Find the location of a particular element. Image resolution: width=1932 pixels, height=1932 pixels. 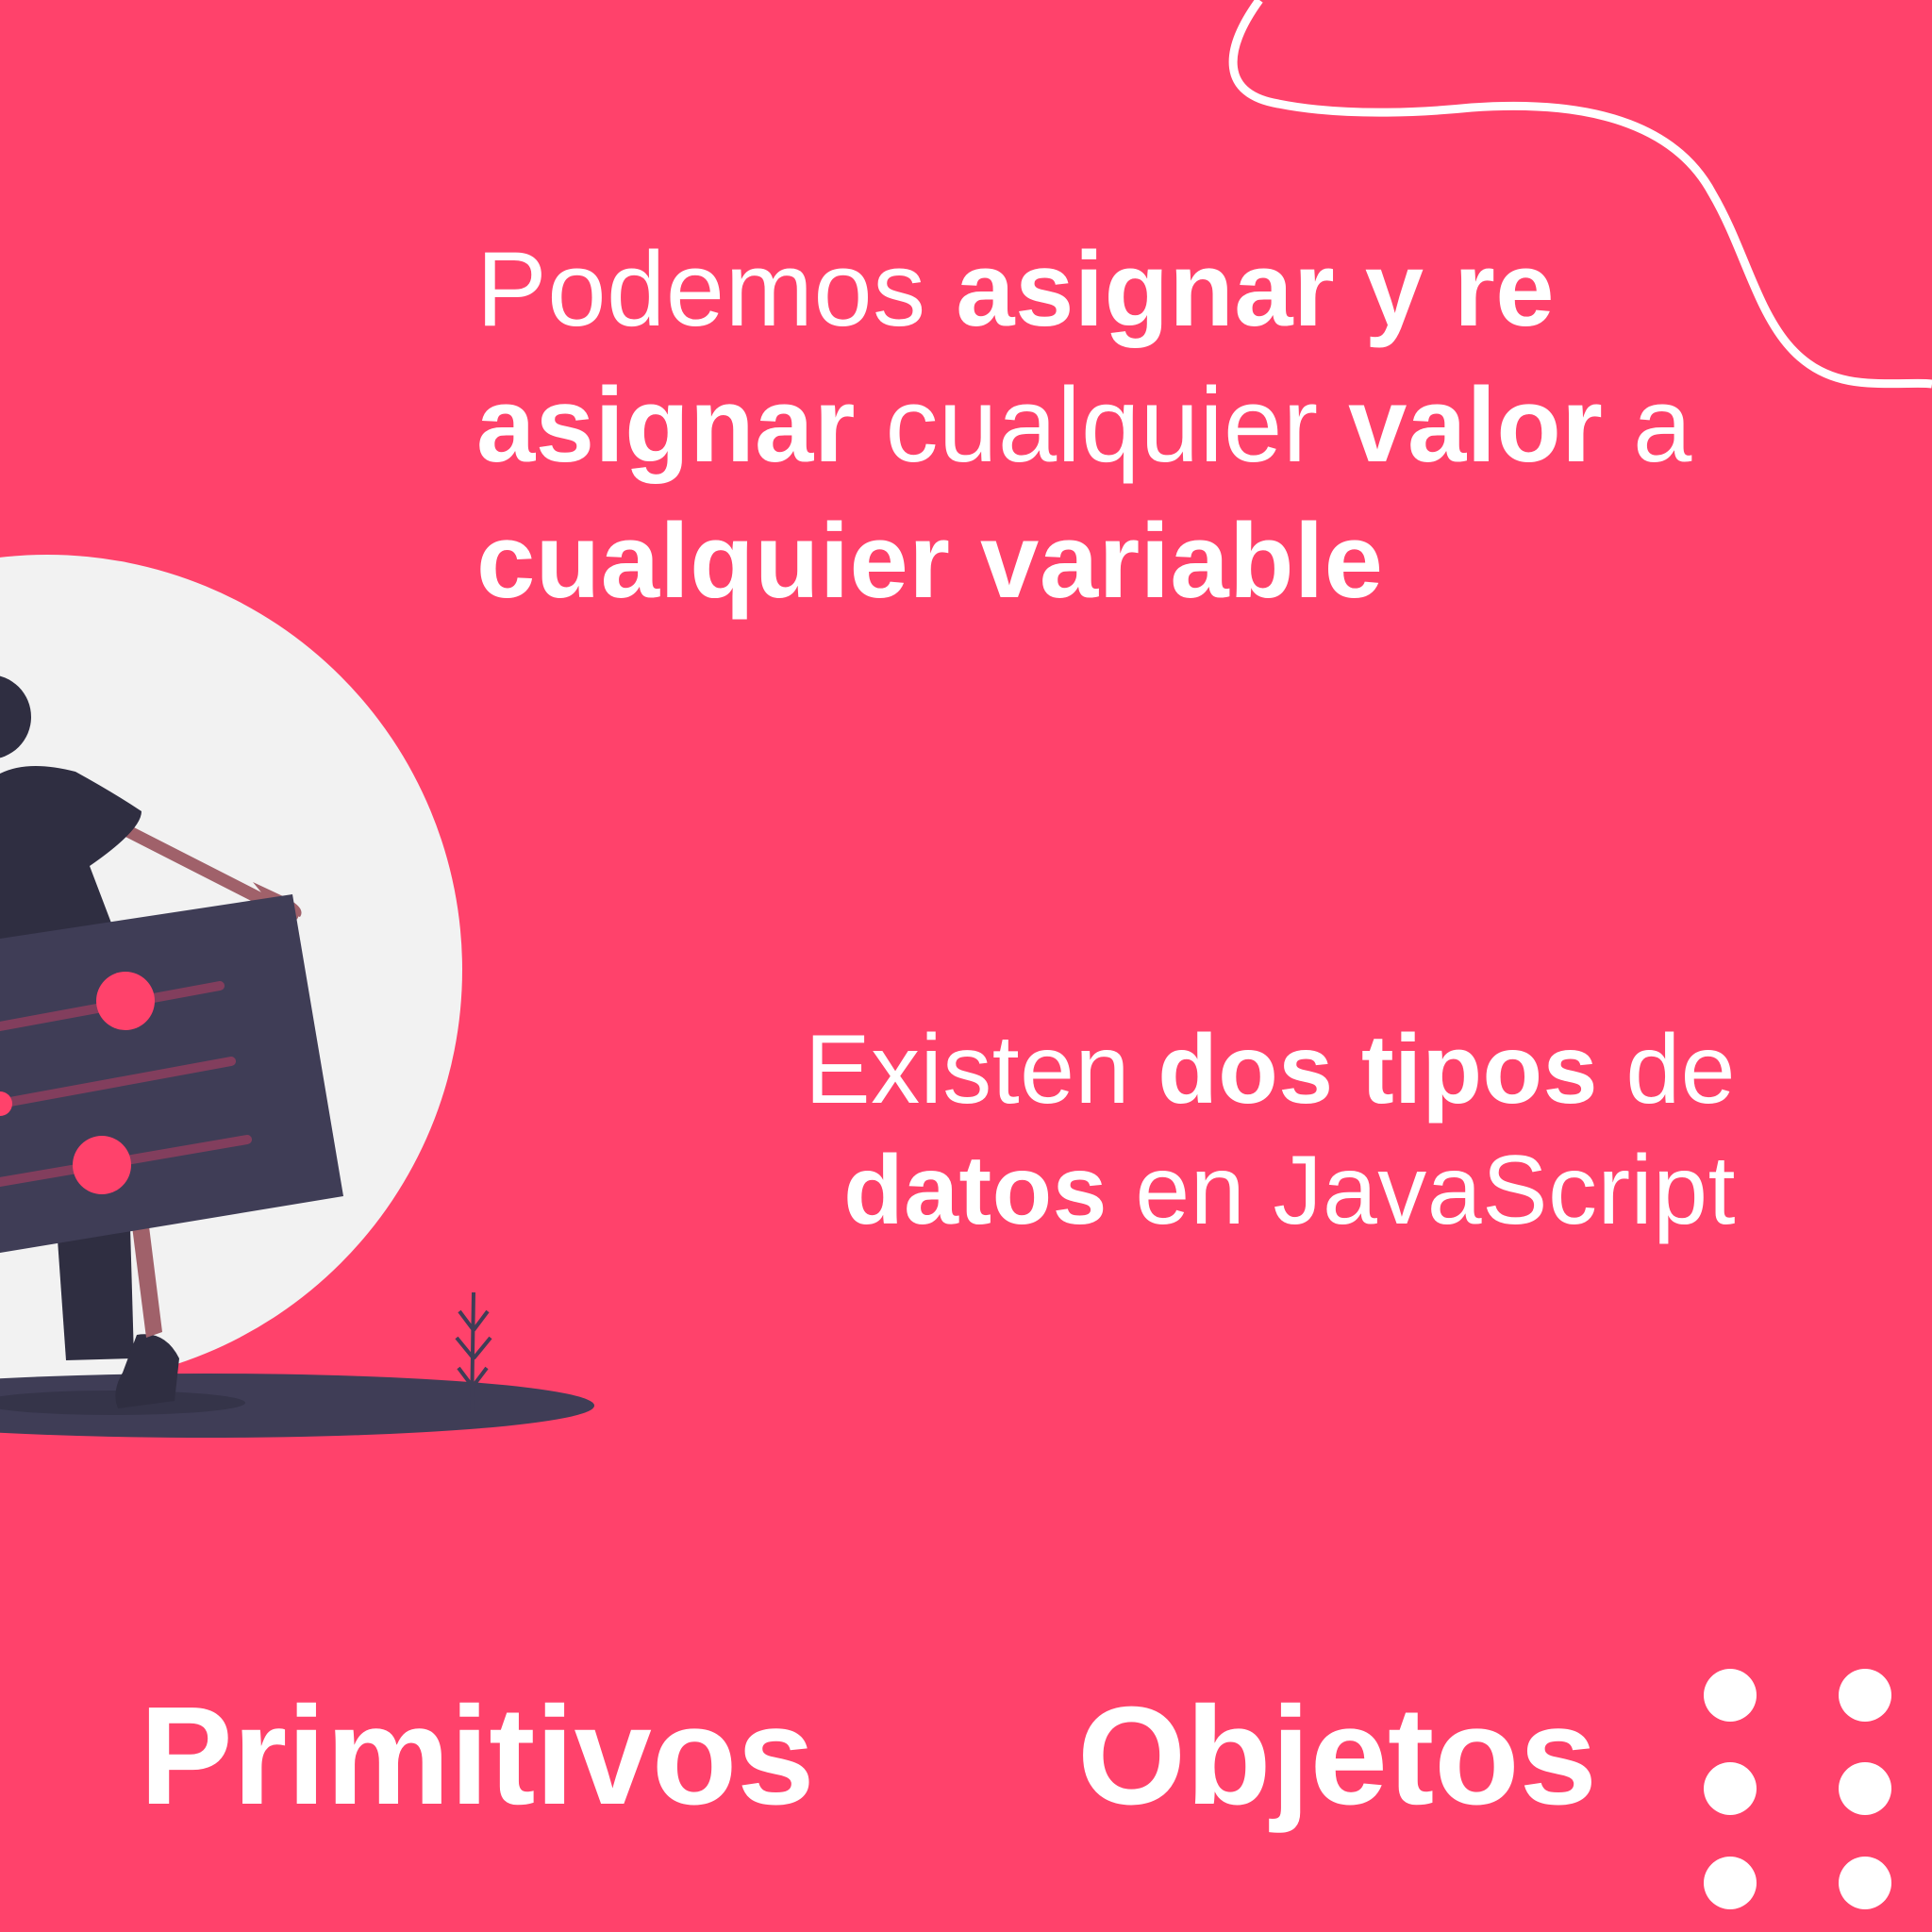

intro-text-part: cualquier is located at coordinates (1102, 425).